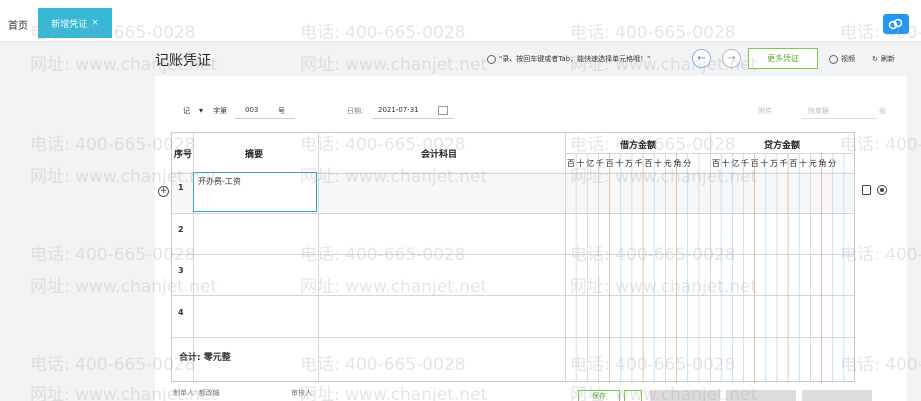 This screenshot has width=921, height=401. What do you see at coordinates (18, 24) in the screenshot?
I see `tab-home: 首页` at bounding box center [18, 24].